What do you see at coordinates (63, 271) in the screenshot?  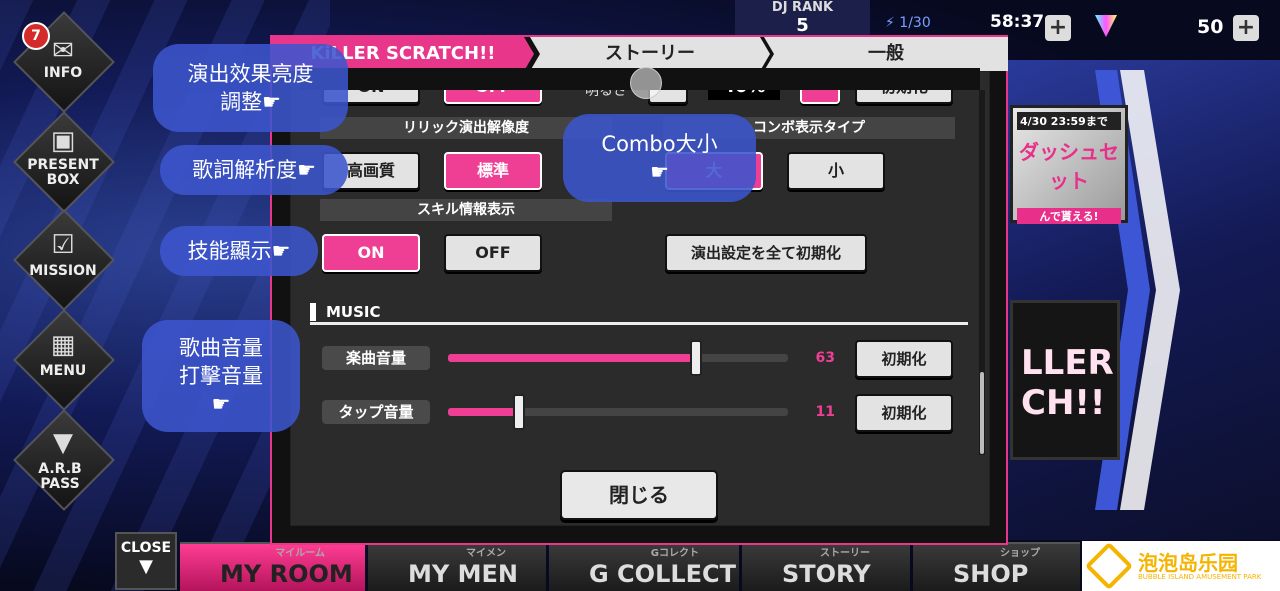 I see `mission-label: MISSION` at bounding box center [63, 271].